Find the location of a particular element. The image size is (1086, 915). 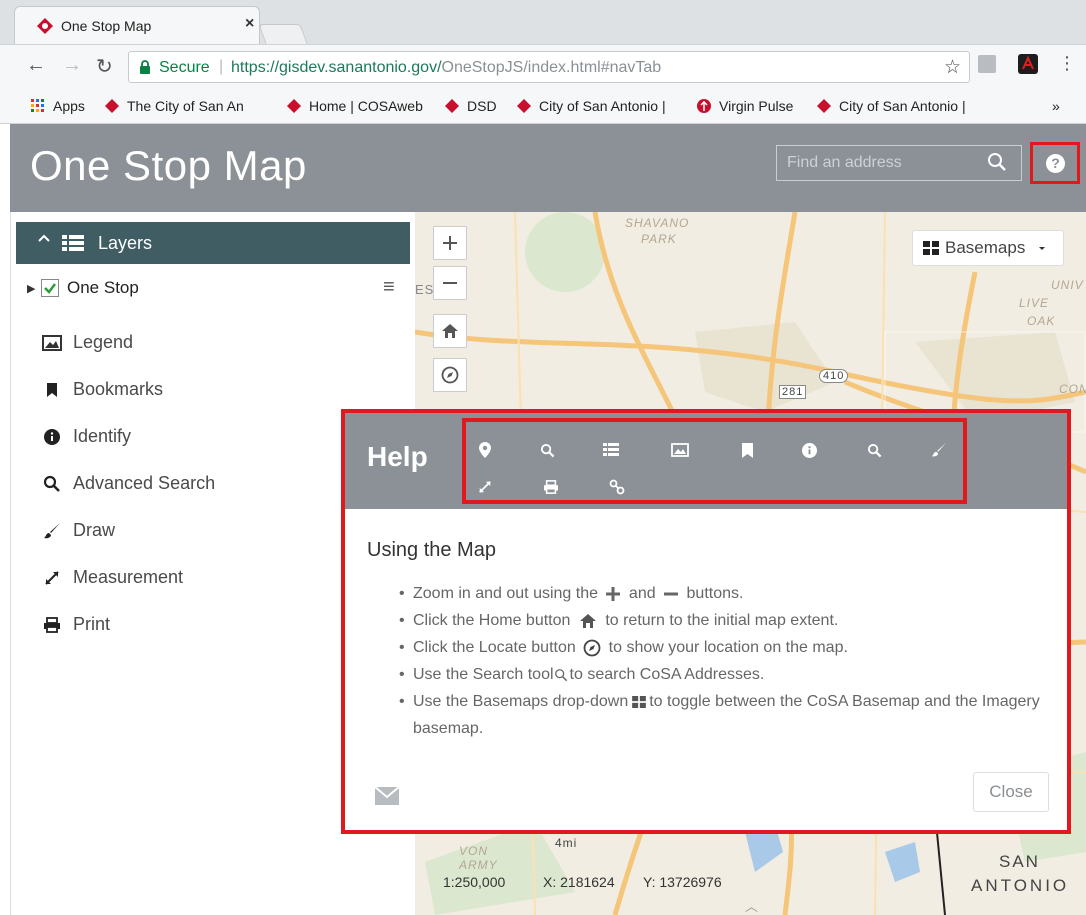

back-arrow-icon: ← is located at coordinates (36, 65).